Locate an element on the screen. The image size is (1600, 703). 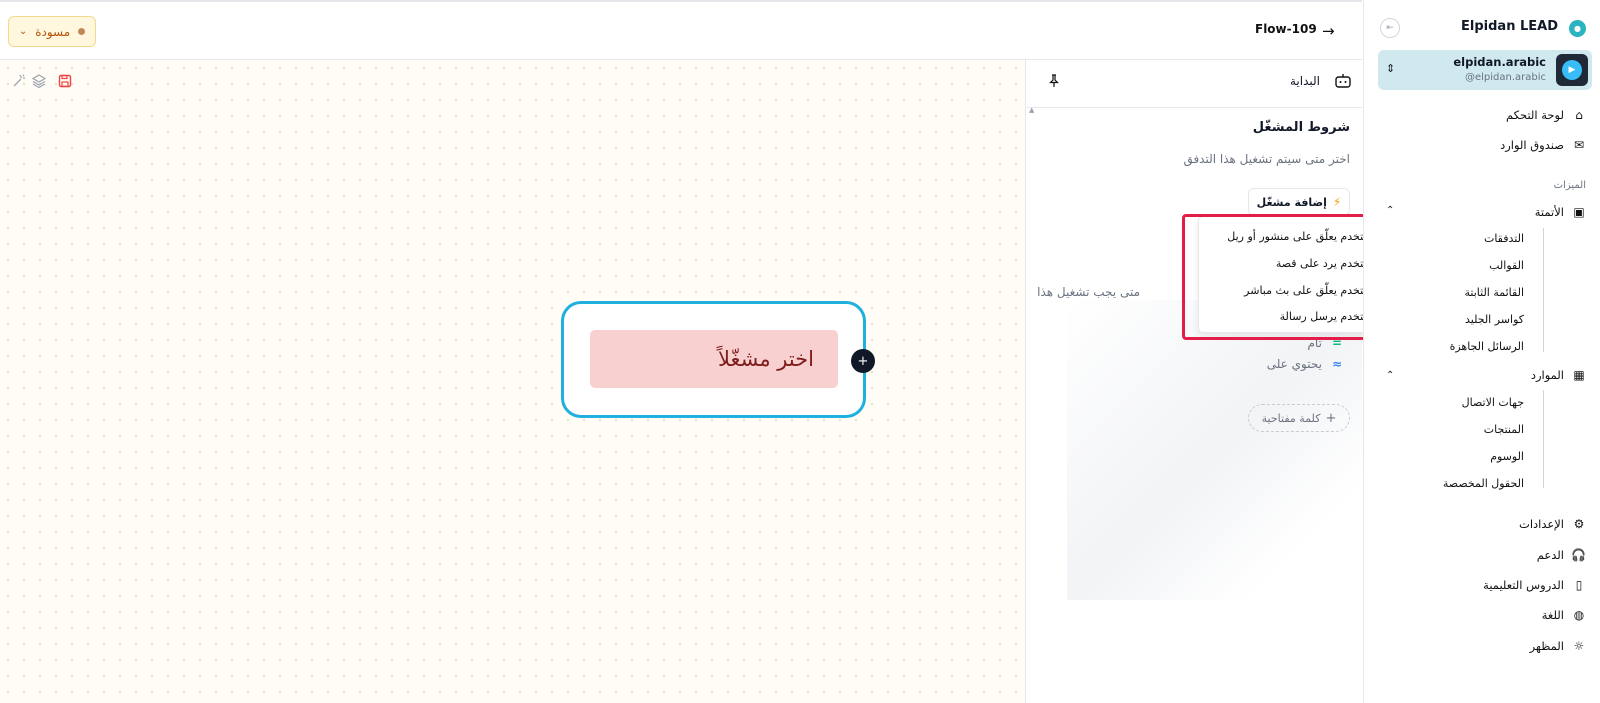
brand-name: Elpidan LEAD is located at coordinates (1509, 26).